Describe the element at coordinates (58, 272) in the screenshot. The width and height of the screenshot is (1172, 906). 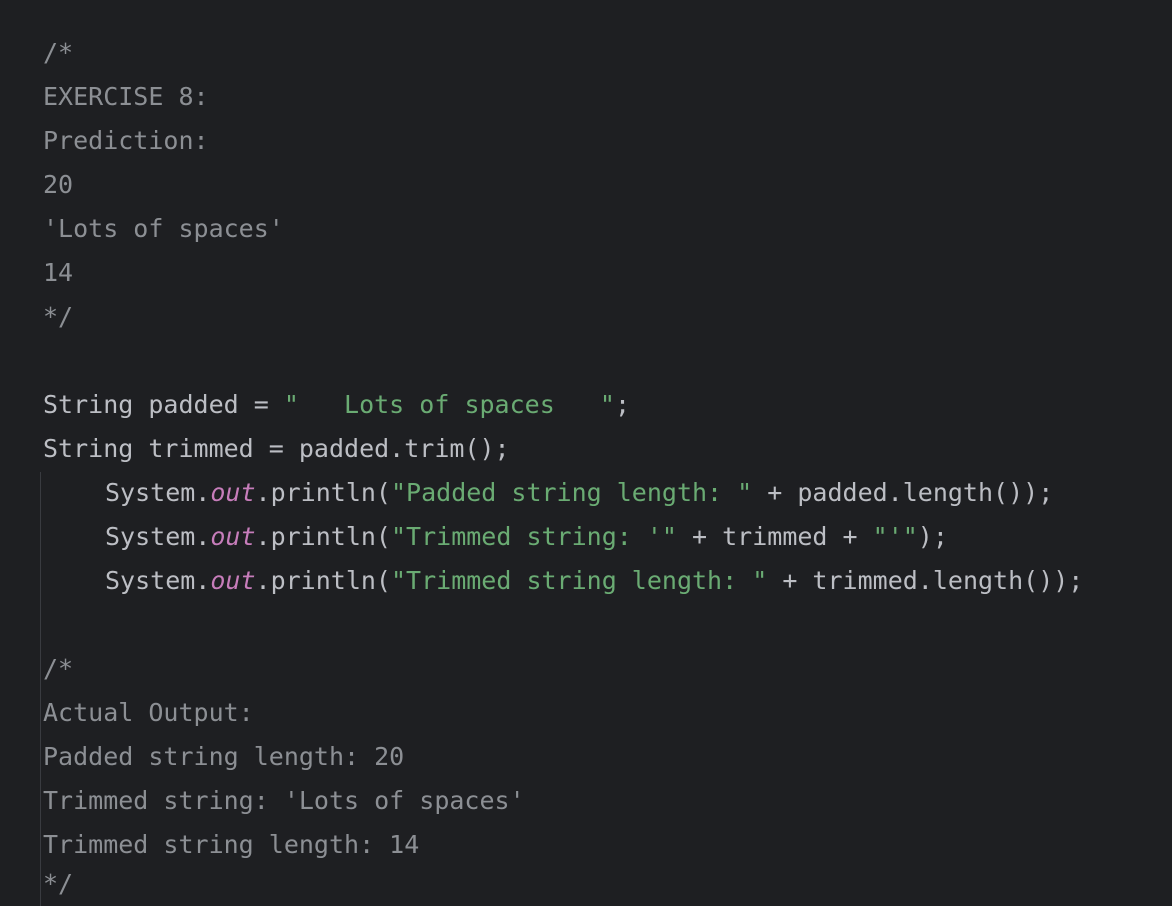
I see `code-line-6: 14` at that location.